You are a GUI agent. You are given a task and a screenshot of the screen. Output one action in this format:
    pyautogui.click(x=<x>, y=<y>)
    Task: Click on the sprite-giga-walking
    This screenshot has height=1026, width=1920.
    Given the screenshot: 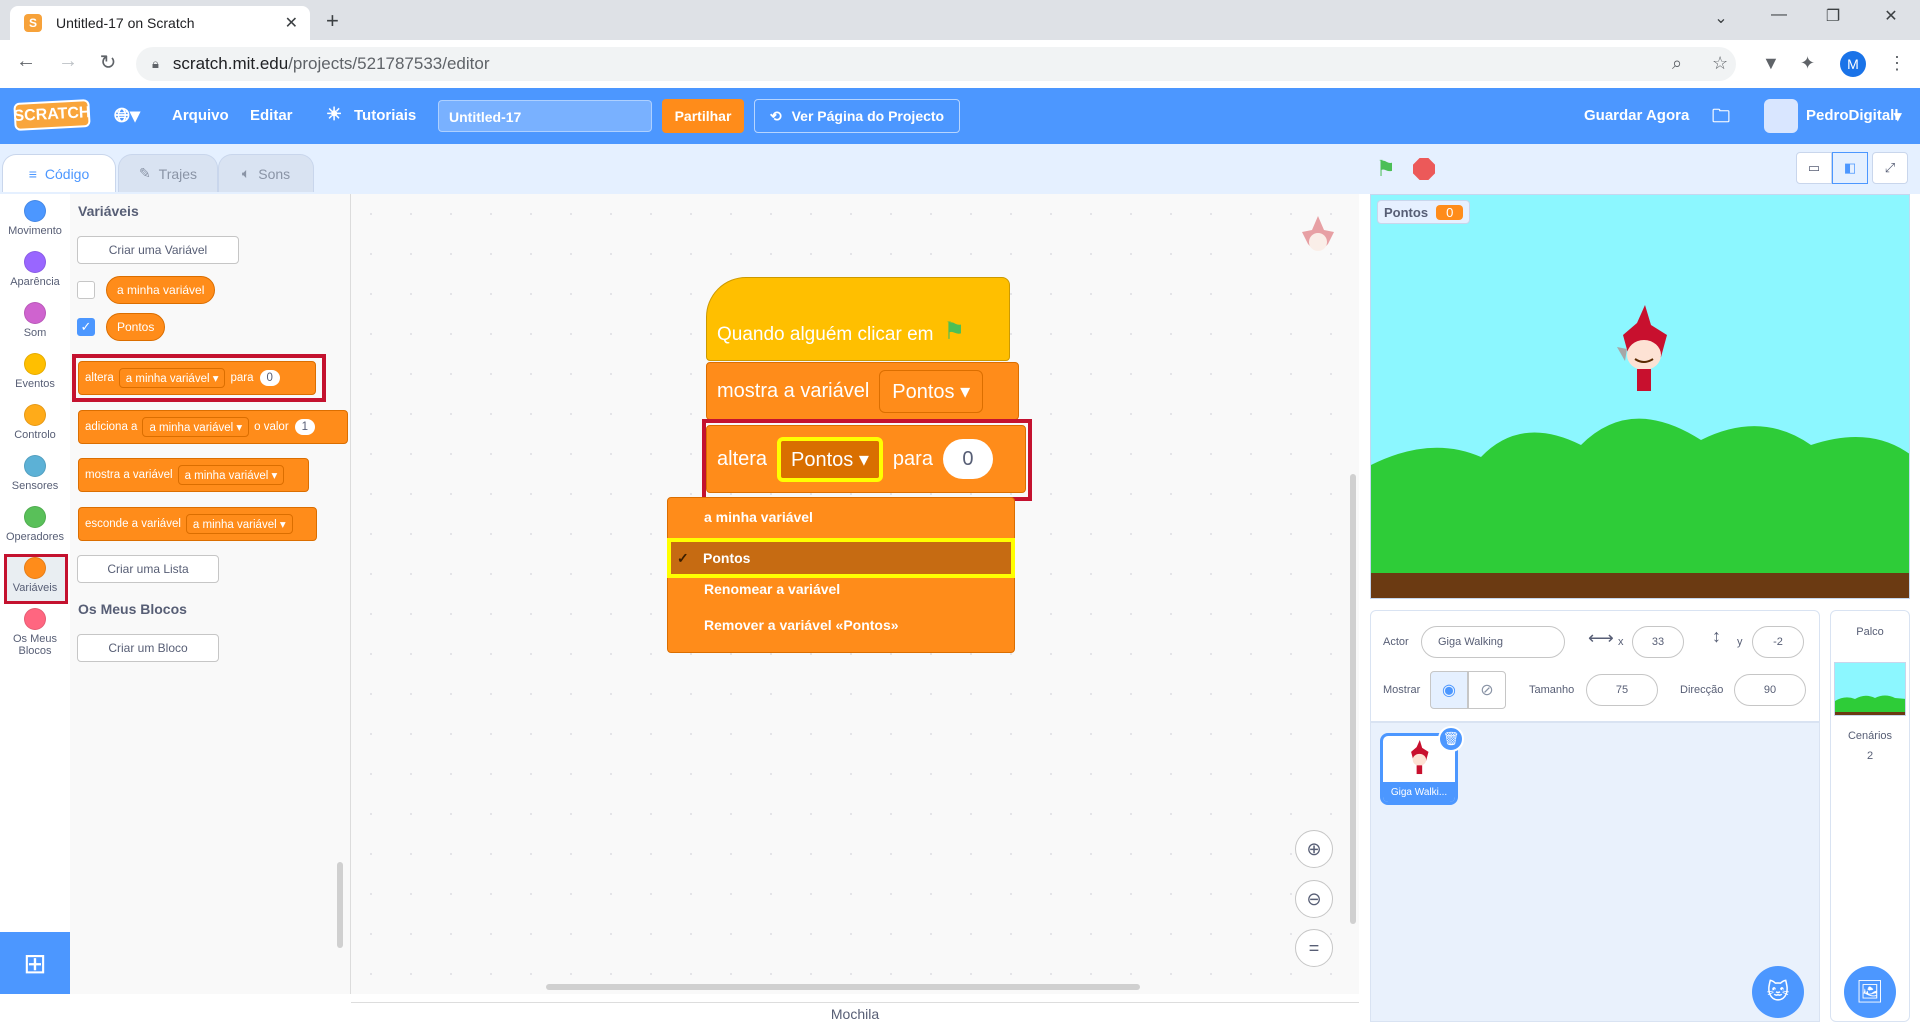 What is the action you would take?
    pyautogui.click(x=1643, y=353)
    